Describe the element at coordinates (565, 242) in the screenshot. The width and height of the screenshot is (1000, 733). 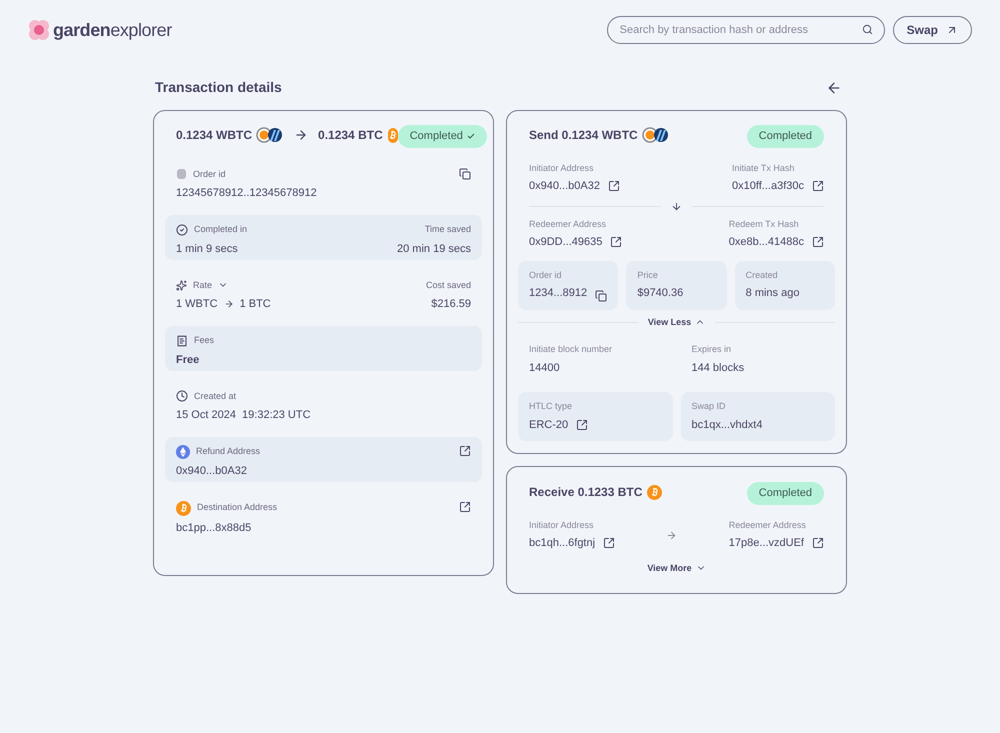
I see `field-value: 0x9DD...49635` at that location.